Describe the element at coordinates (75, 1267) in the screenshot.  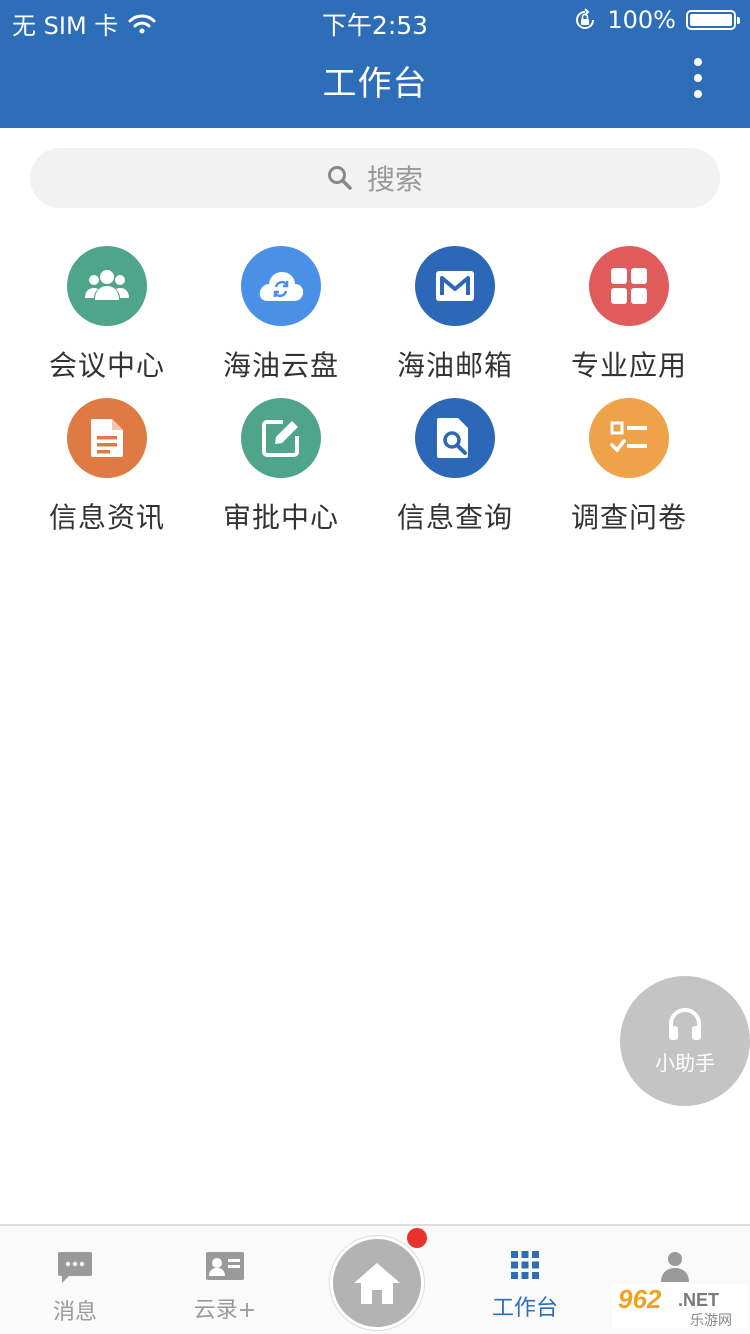
I see `message-icon` at that location.